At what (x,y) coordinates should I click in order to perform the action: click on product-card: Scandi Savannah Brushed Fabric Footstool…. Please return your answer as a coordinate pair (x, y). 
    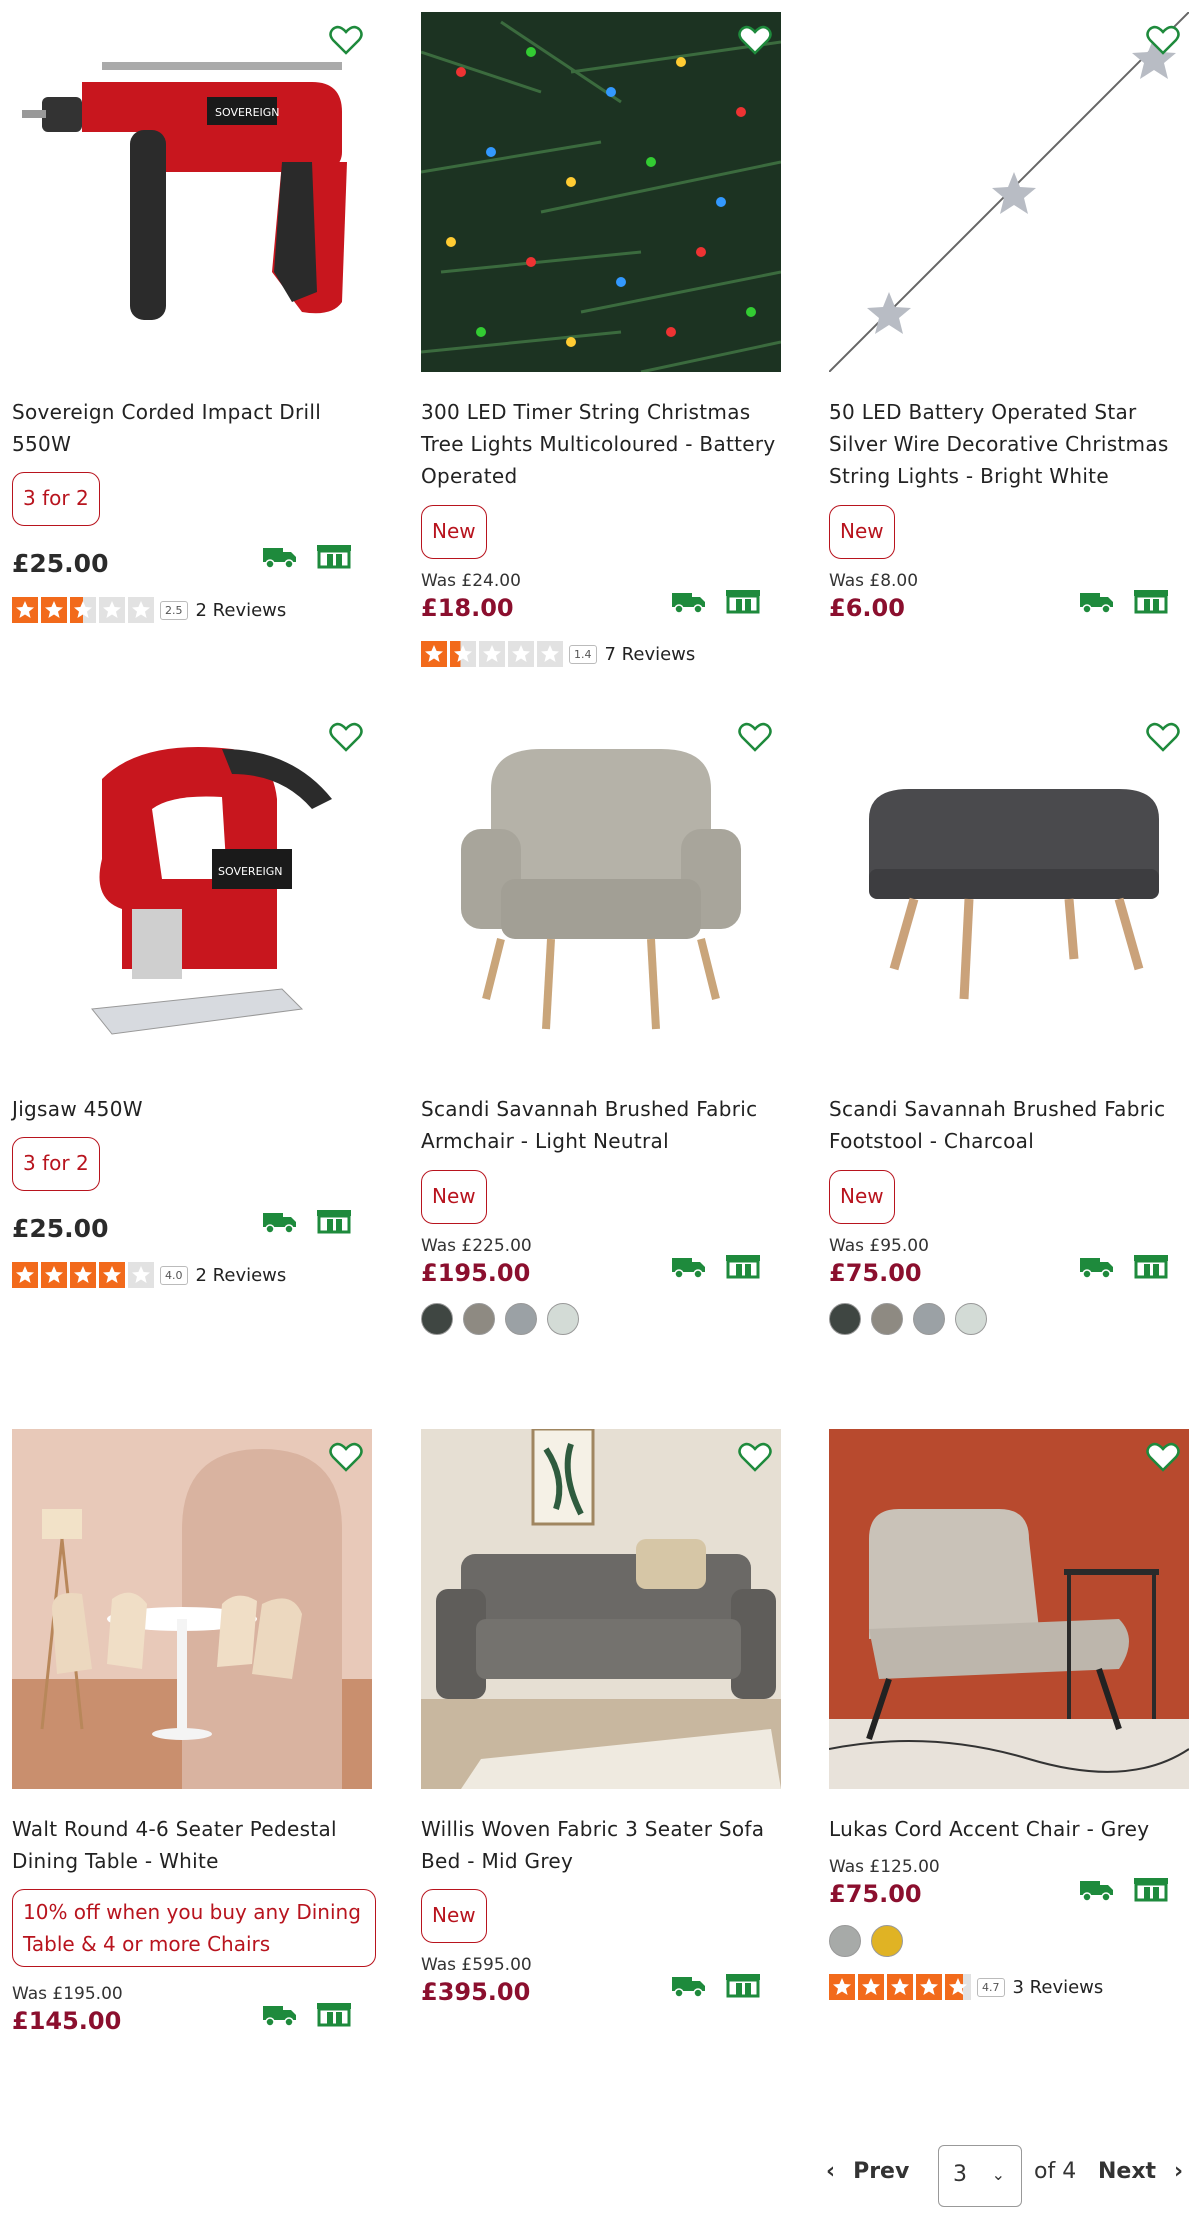
    Looking at the image, I should click on (1007, 1037).